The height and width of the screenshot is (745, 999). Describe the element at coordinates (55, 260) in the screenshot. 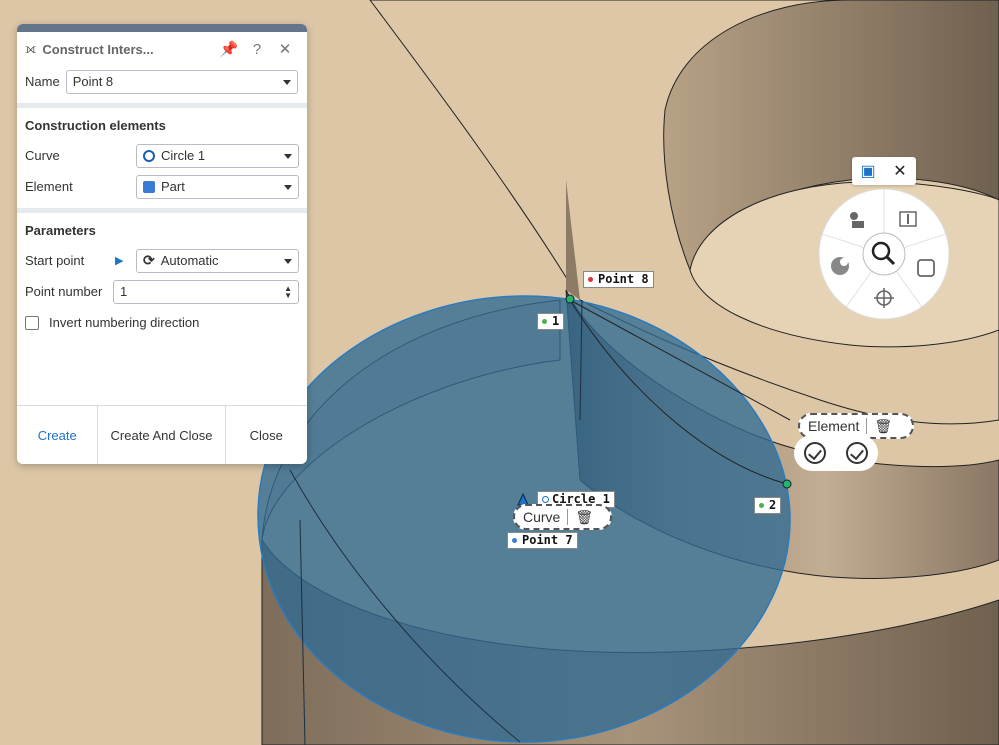

I see `start-point-label: Start point` at that location.